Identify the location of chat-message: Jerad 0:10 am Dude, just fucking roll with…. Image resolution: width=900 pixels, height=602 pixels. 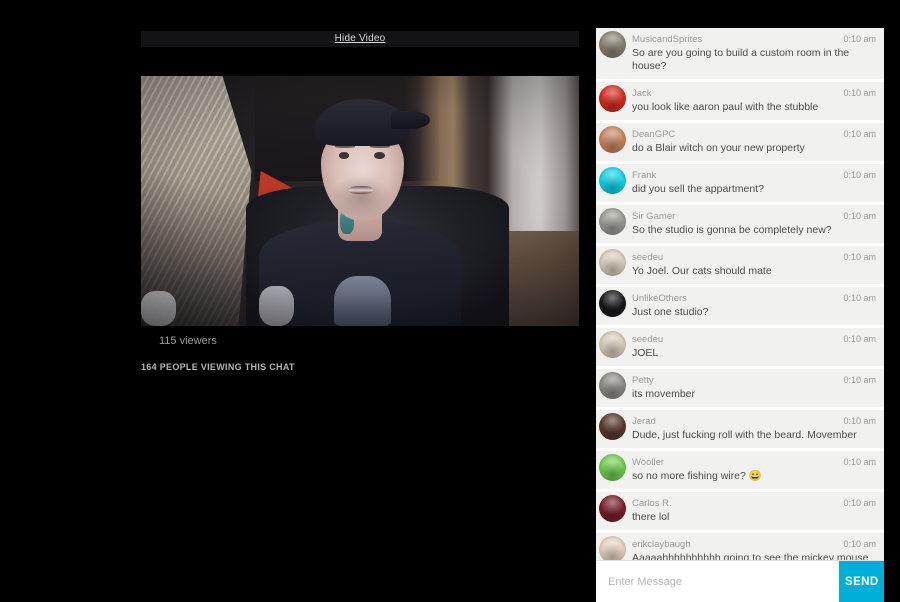
(740, 429).